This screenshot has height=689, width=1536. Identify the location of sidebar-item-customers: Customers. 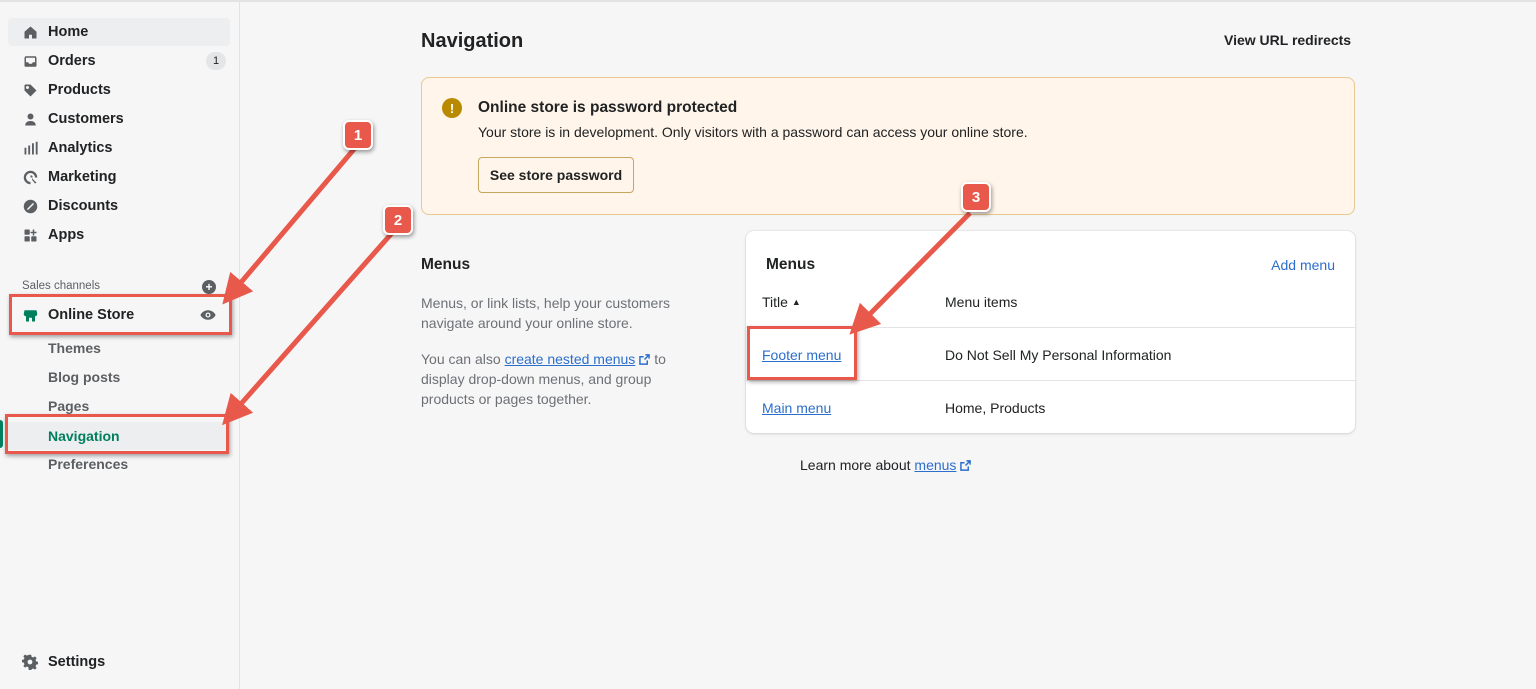
(119, 119).